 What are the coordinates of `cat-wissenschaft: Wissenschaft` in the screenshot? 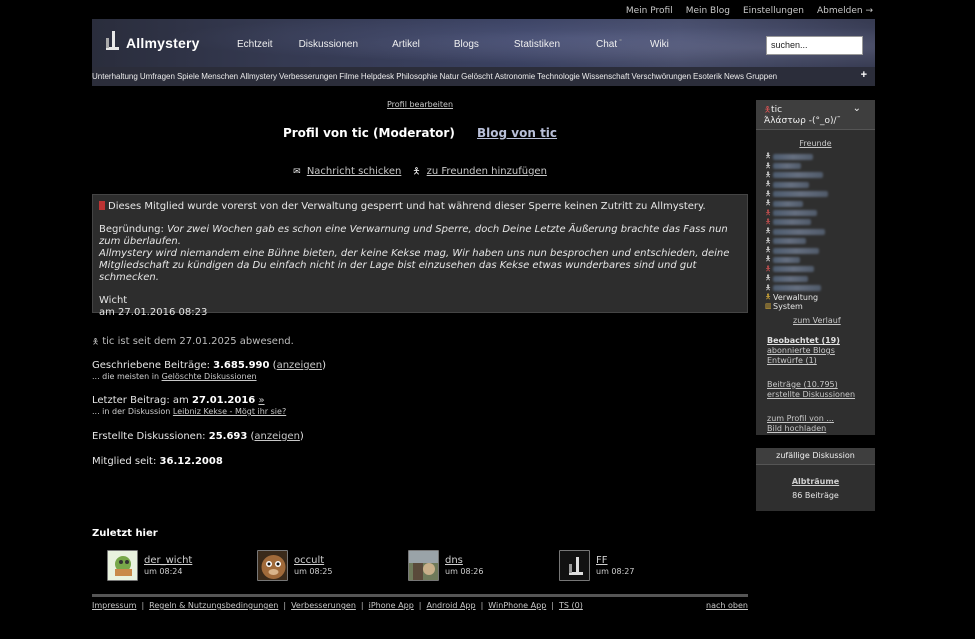 It's located at (606, 76).